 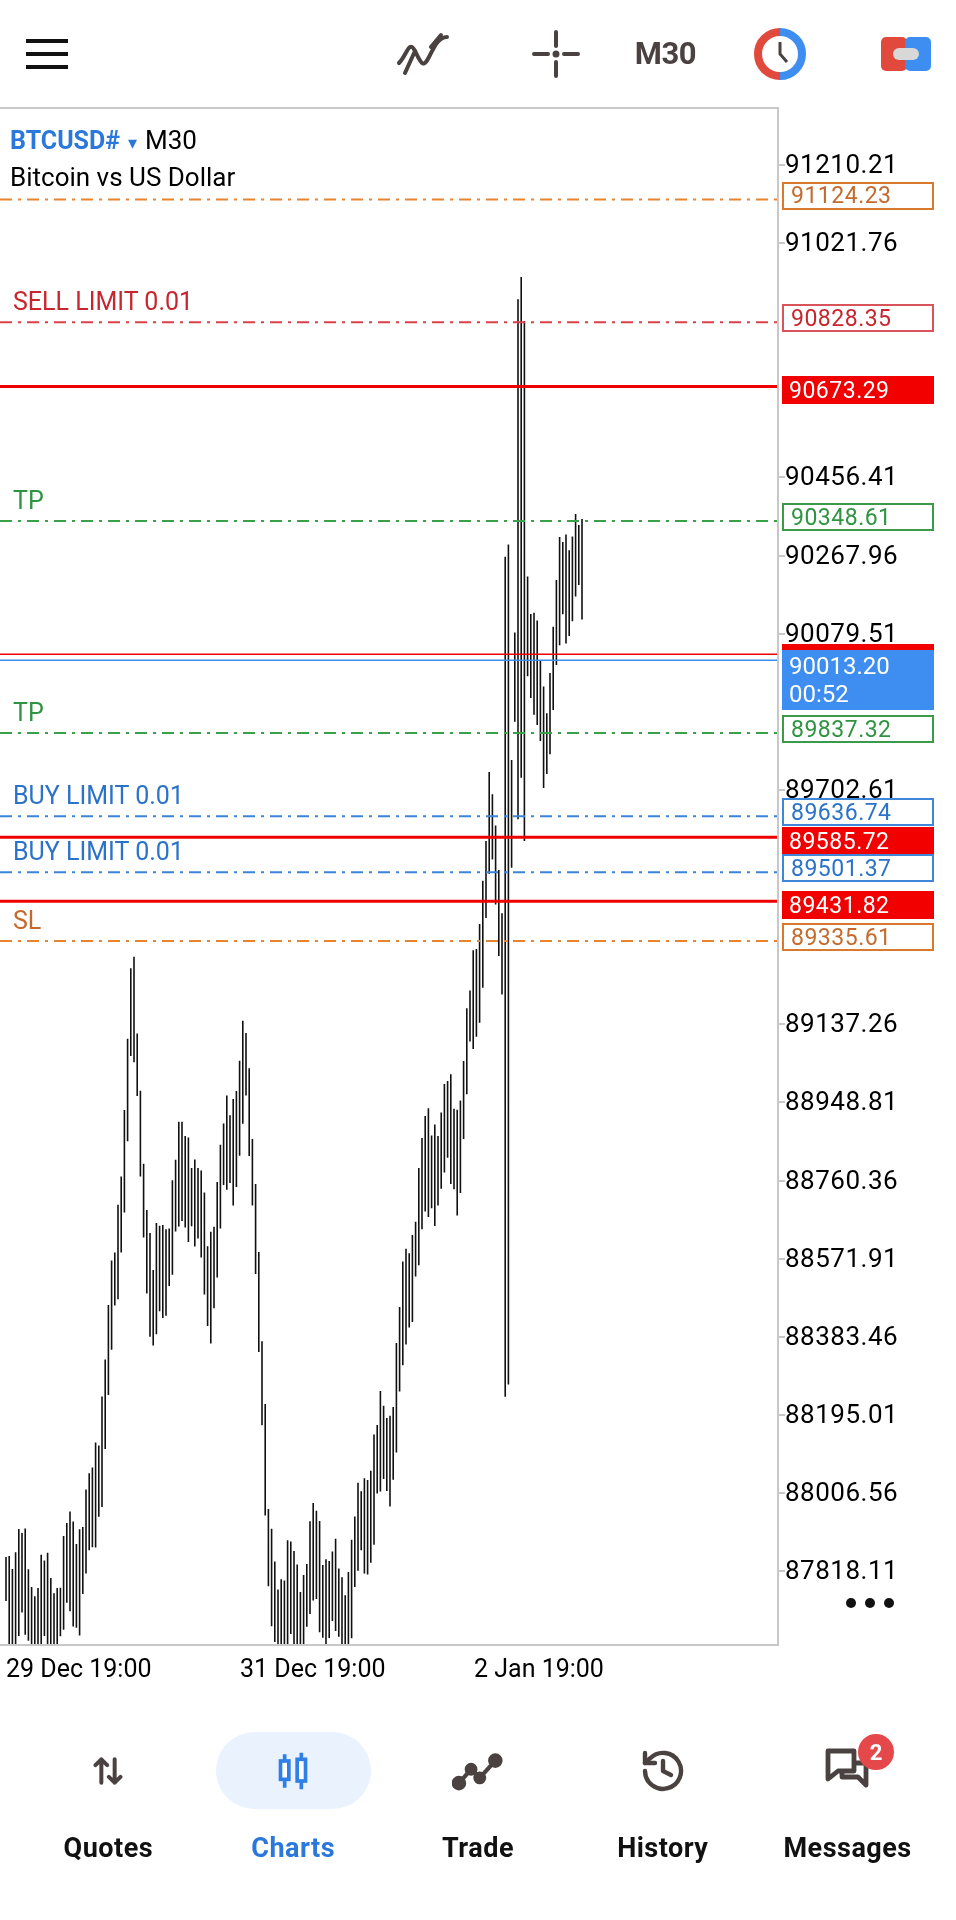 What do you see at coordinates (858, 195) in the screenshot?
I see `price-tag: 91124.23` at bounding box center [858, 195].